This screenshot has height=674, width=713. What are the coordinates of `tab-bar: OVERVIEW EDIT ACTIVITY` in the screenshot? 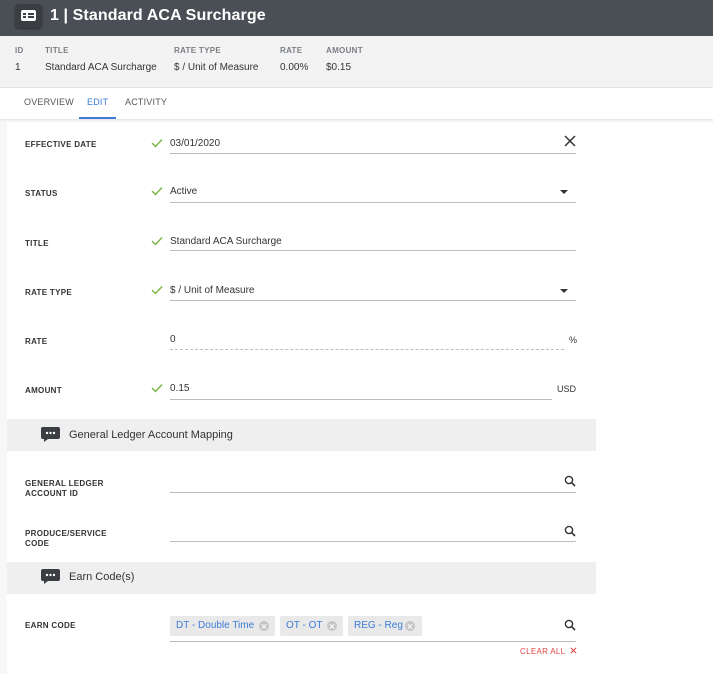 It's located at (356, 103).